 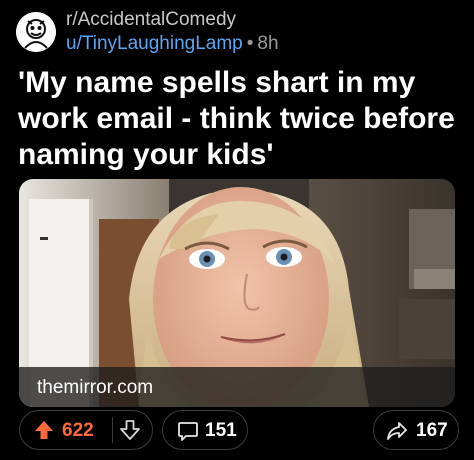 I want to click on upvote-count: 622, so click(x=78, y=430).